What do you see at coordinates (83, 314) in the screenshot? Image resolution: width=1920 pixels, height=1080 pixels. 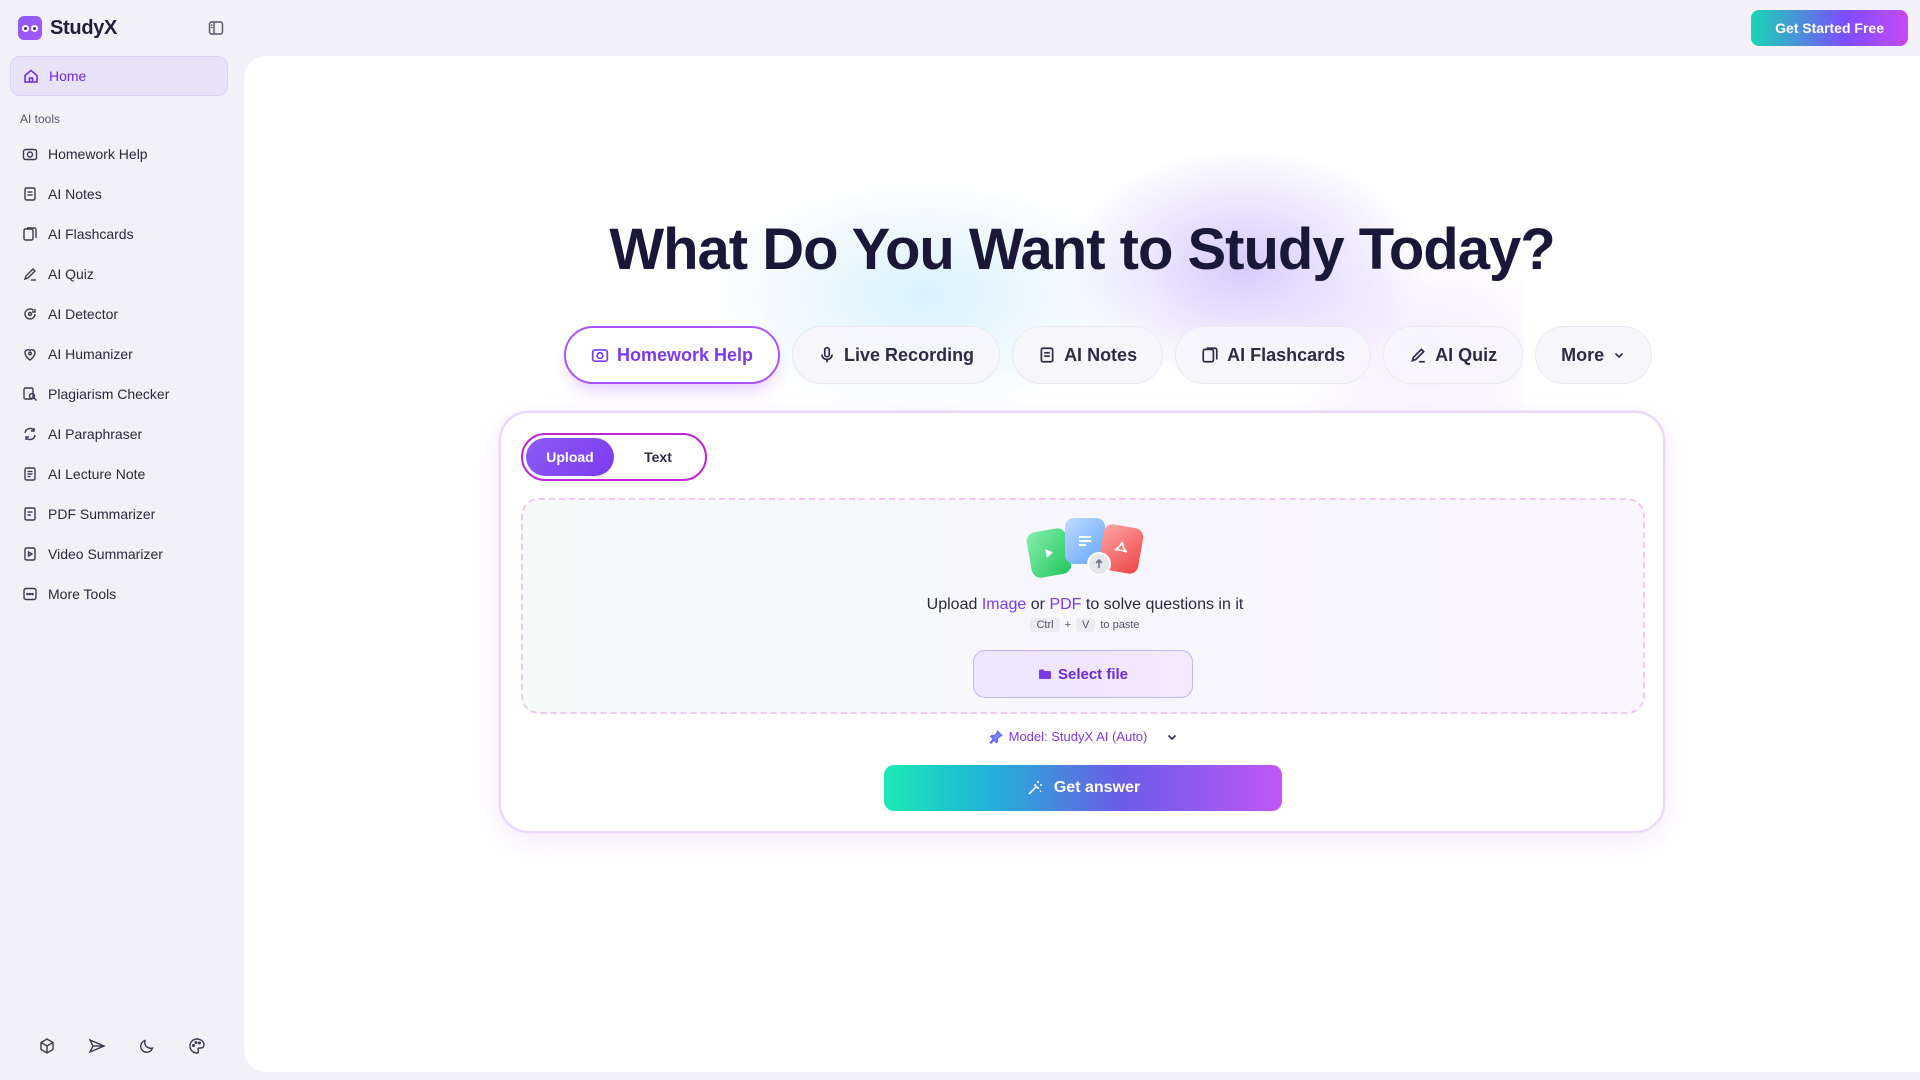 I see `sidebar-item-label: AI Detector` at bounding box center [83, 314].